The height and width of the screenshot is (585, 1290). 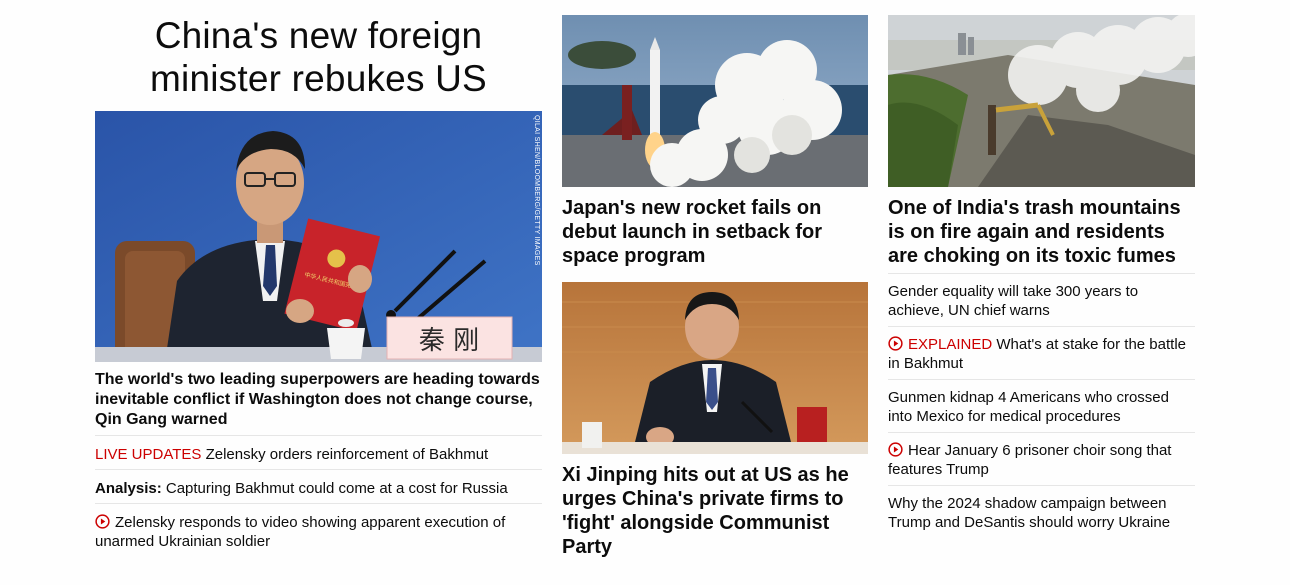 I want to click on trash-mountain-image, so click(x=1041, y=101).